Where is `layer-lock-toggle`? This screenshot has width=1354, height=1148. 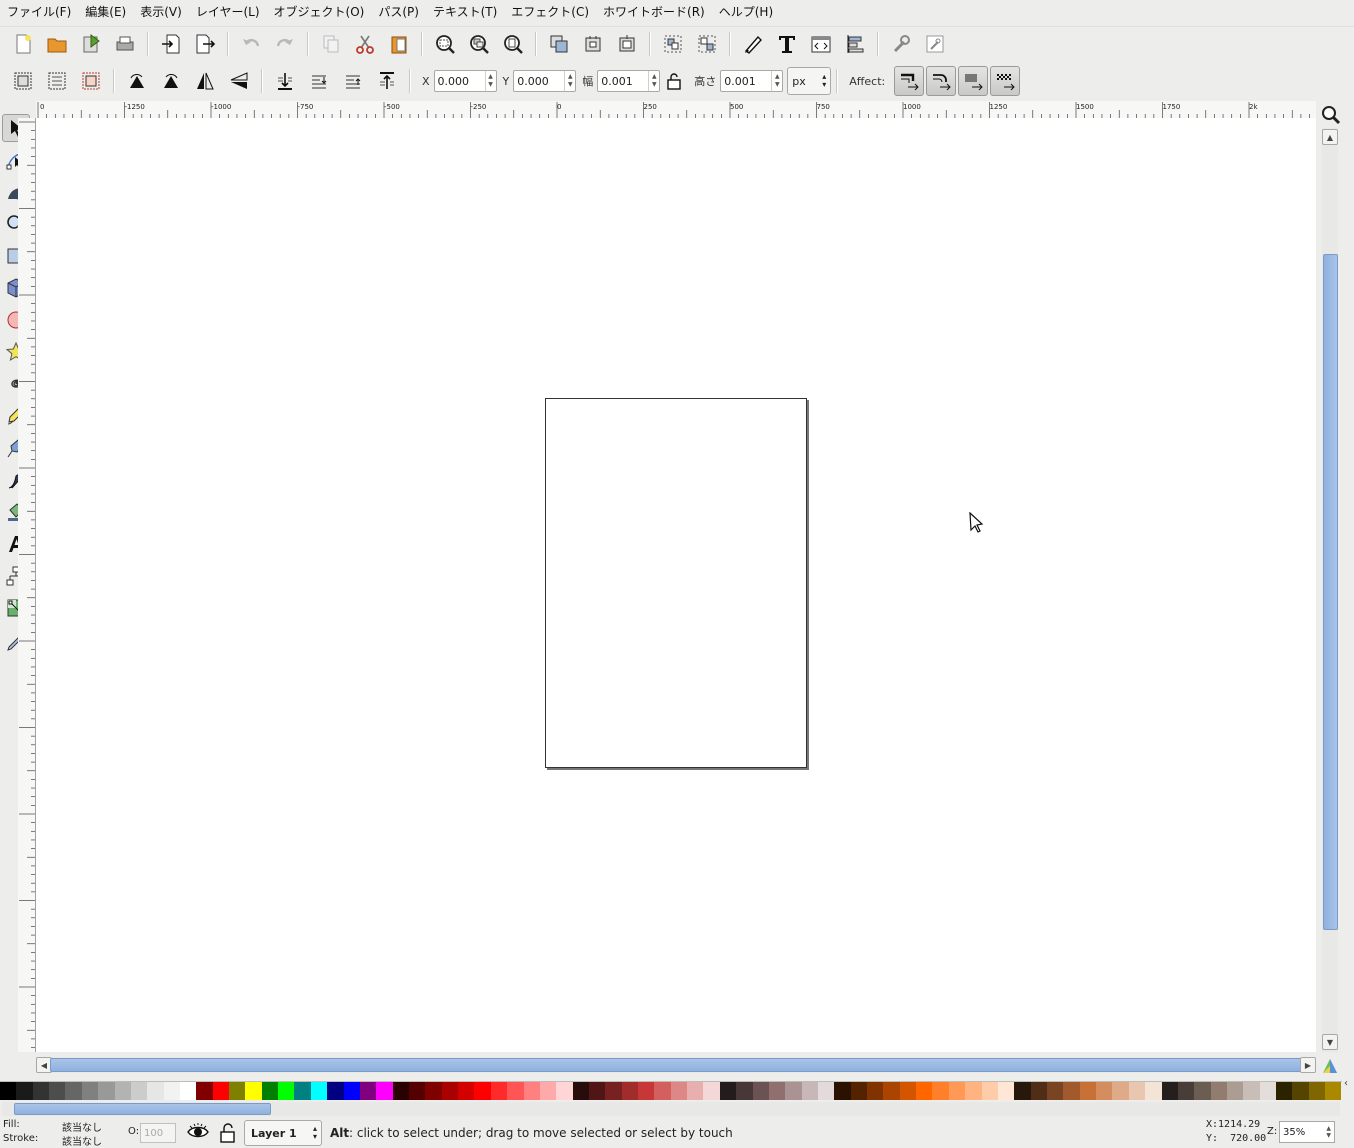 layer-lock-toggle is located at coordinates (228, 1134).